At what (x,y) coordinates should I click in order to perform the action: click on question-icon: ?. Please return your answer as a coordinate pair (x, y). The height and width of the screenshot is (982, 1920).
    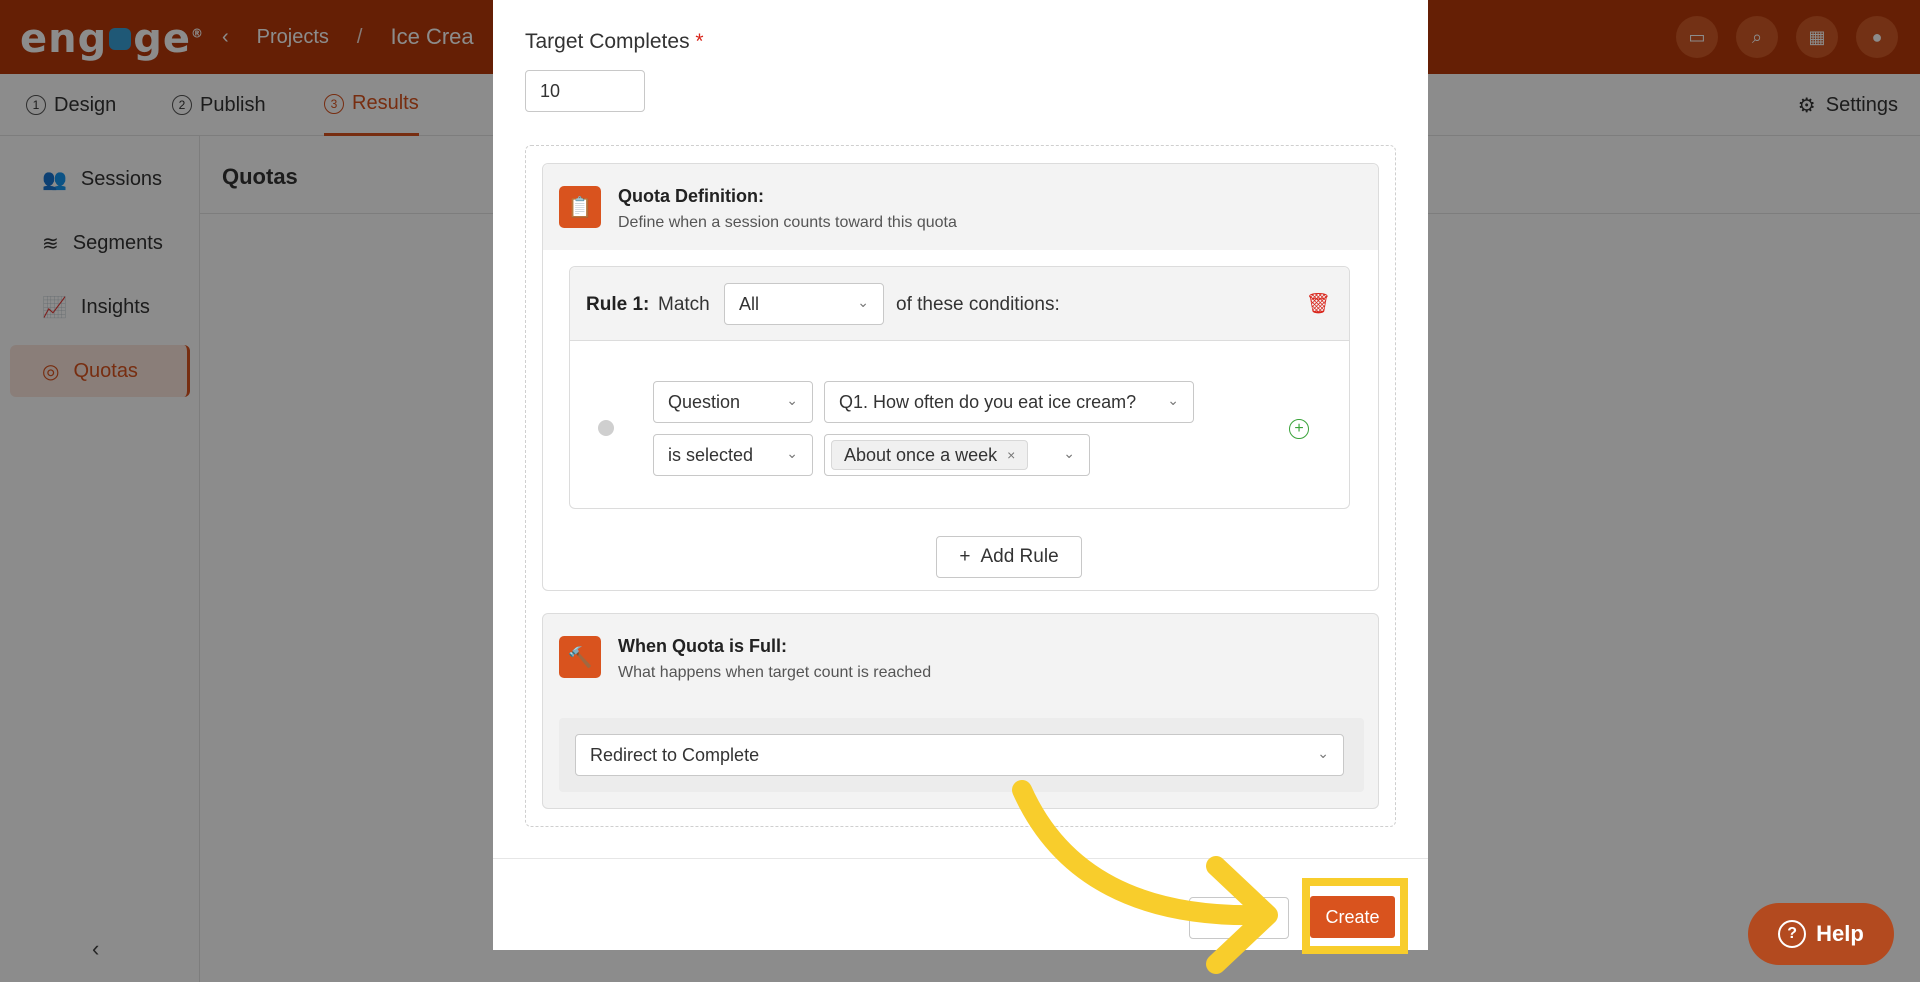
    Looking at the image, I should click on (1792, 934).